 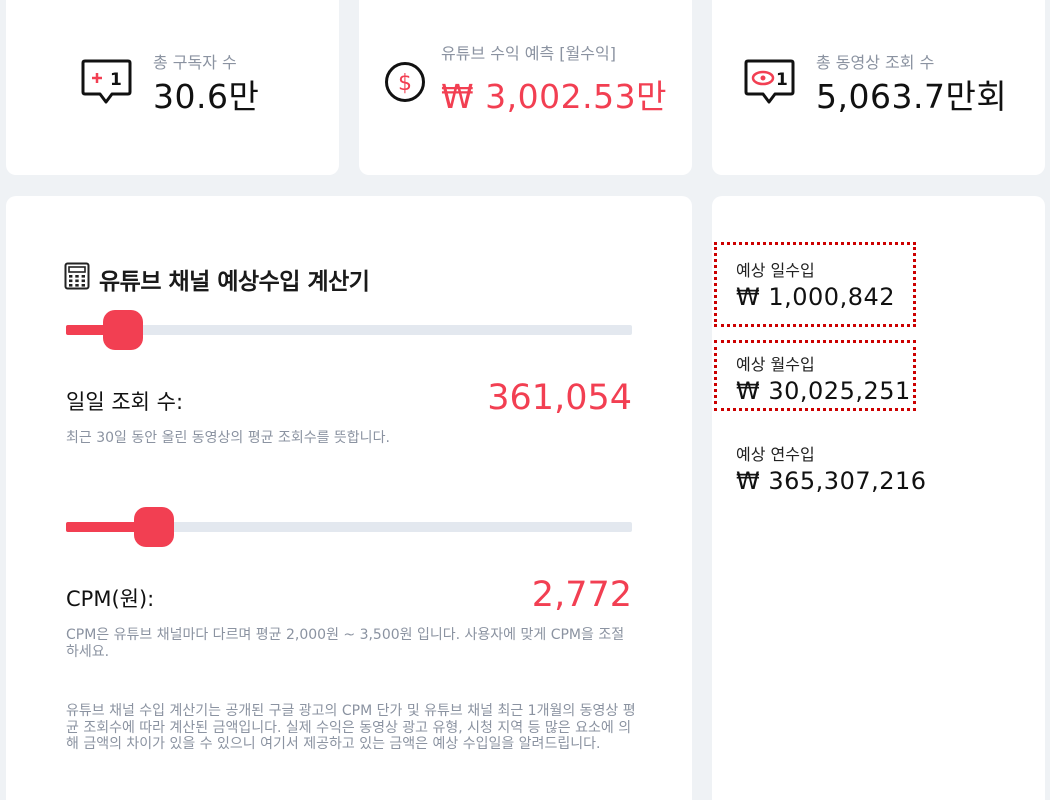 What do you see at coordinates (769, 81) in the screenshot?
I see `chat-eye-icon: 1` at bounding box center [769, 81].